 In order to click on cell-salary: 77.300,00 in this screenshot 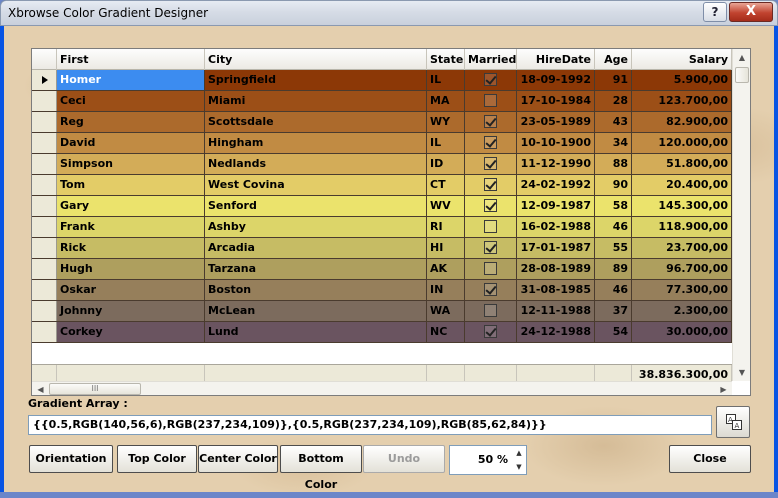, I will do `click(682, 290)`.